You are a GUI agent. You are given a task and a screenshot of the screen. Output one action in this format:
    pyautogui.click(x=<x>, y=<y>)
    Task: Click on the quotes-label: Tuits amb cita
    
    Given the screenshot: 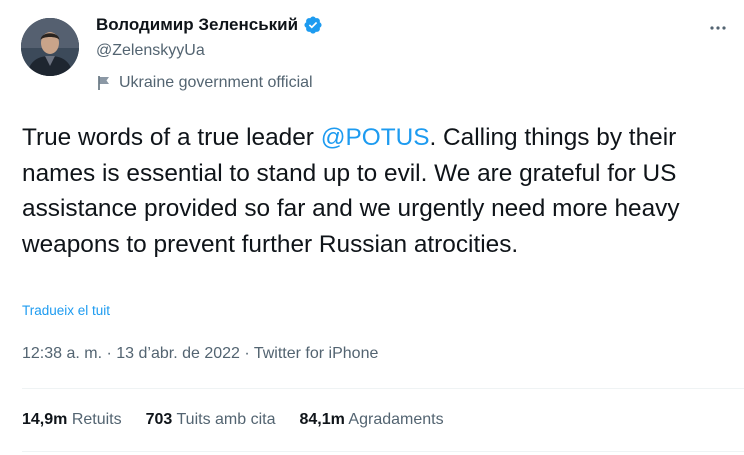 What is the action you would take?
    pyautogui.click(x=226, y=419)
    